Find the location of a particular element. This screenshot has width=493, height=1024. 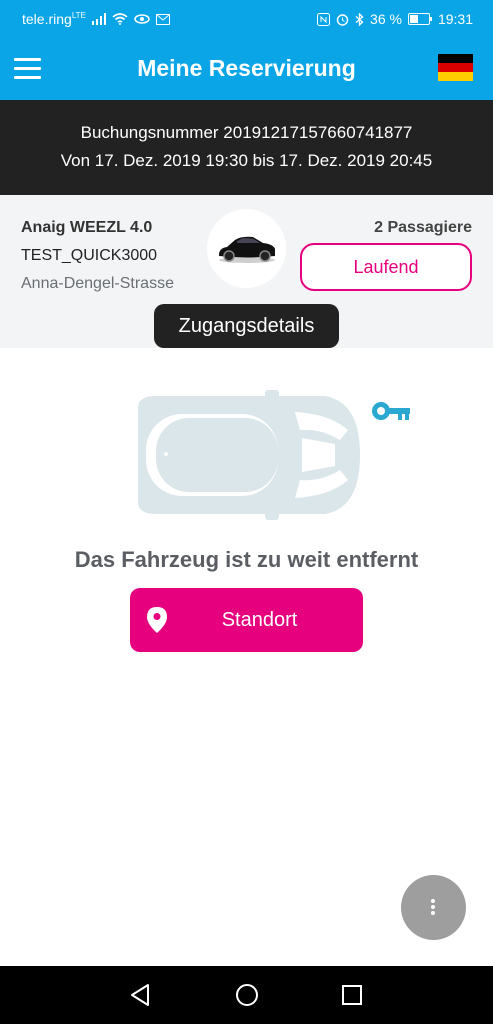

page-title: Meine Reservierung is located at coordinates (246, 68).